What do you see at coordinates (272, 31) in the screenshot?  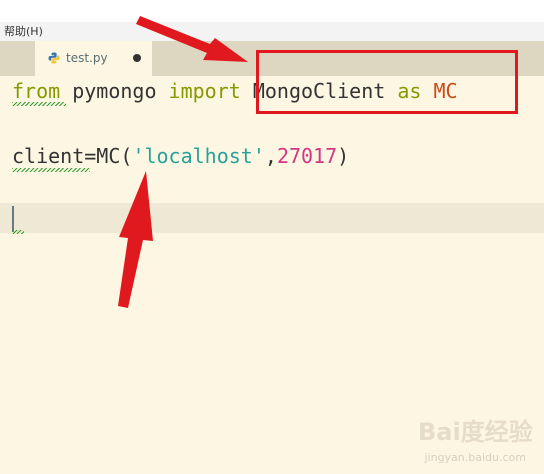 I see `menu-bar: 帮助(H)` at bounding box center [272, 31].